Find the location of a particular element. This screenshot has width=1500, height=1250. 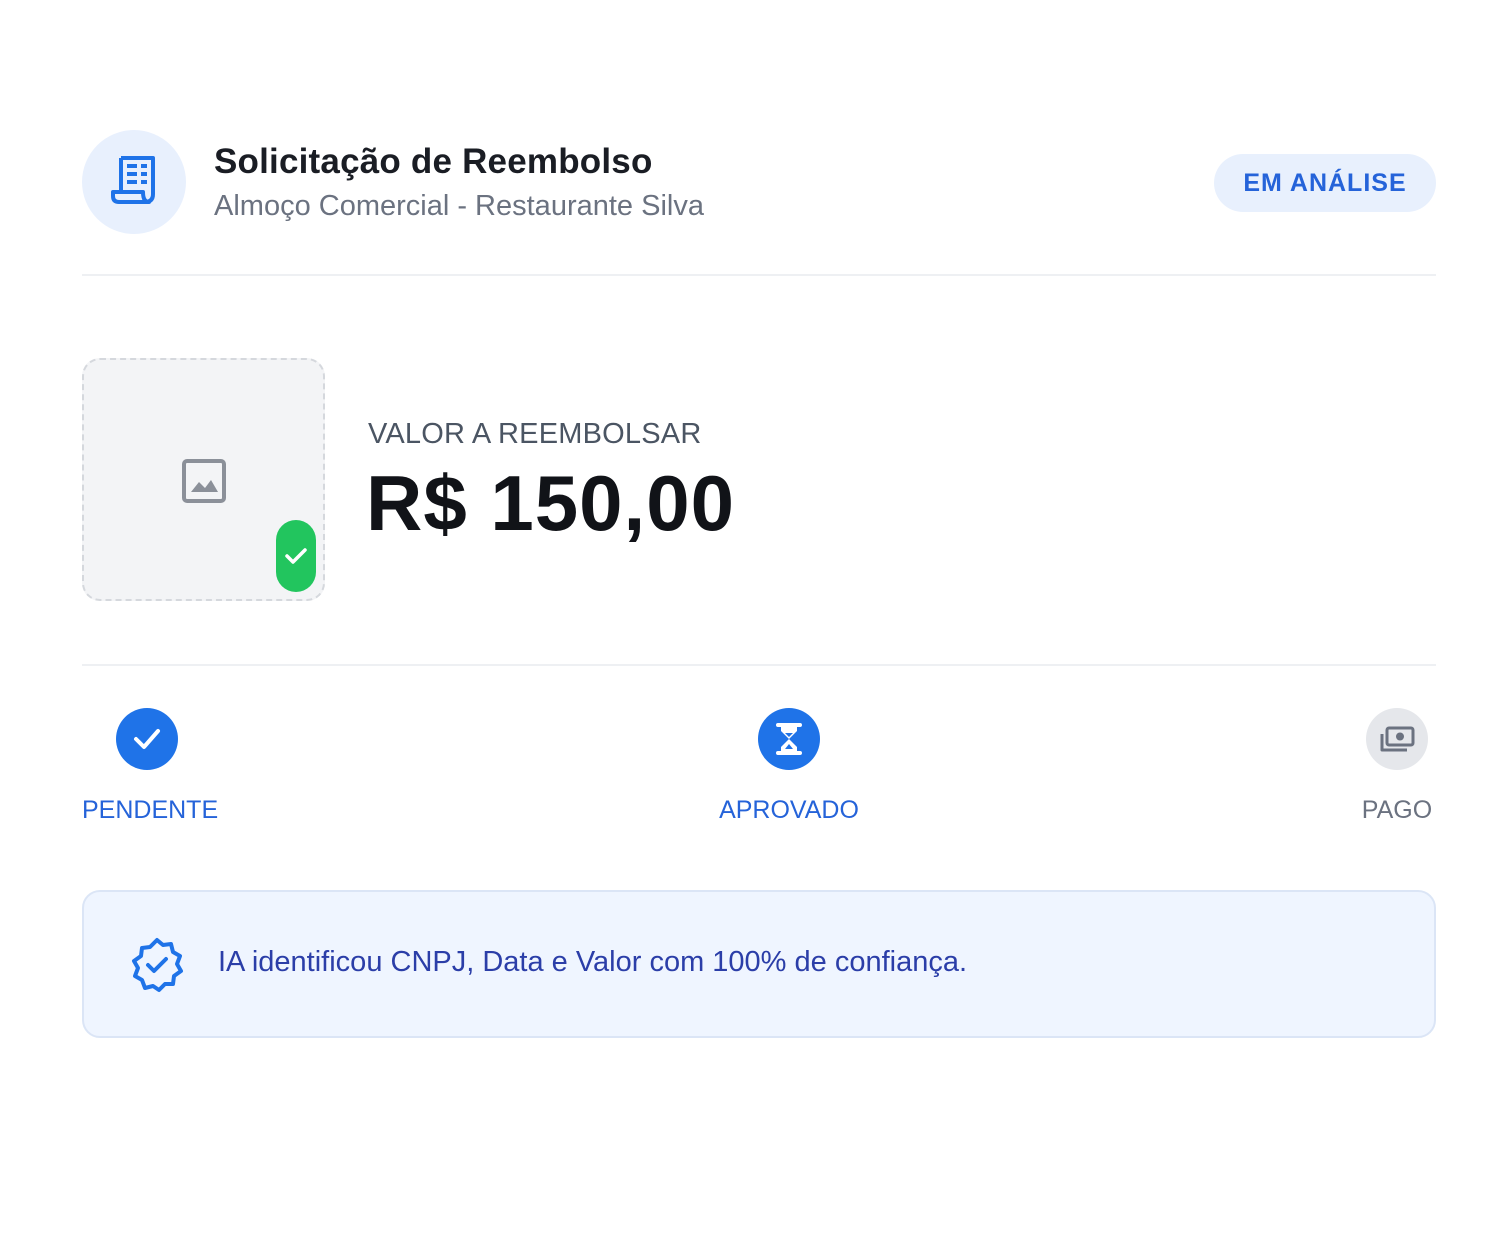

step-aprovado-circle is located at coordinates (789, 739).